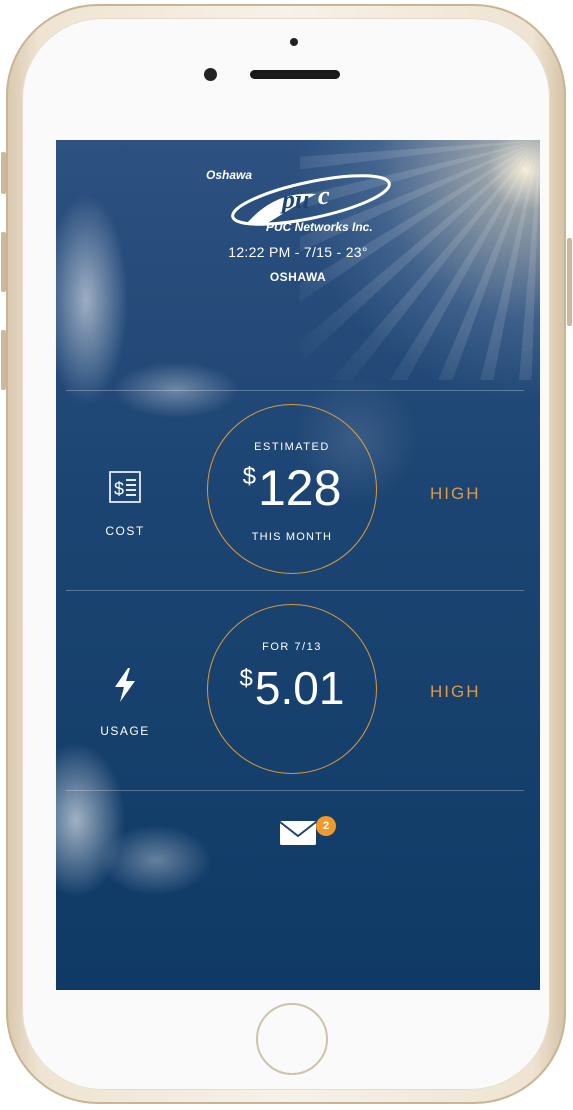 Image resolution: width=573 pixels, height=1110 pixels. I want to click on svg-text: c, so click(324, 195).